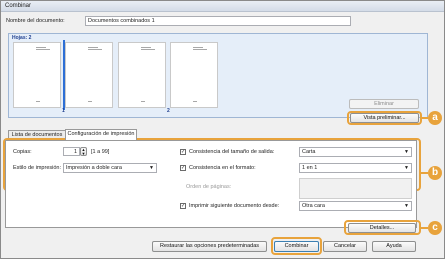 The width and height of the screenshot is (445, 259). What do you see at coordinates (232, 152) in the screenshot?
I see `size-consistency-label: Consistencia del tamaño de salida:` at bounding box center [232, 152].